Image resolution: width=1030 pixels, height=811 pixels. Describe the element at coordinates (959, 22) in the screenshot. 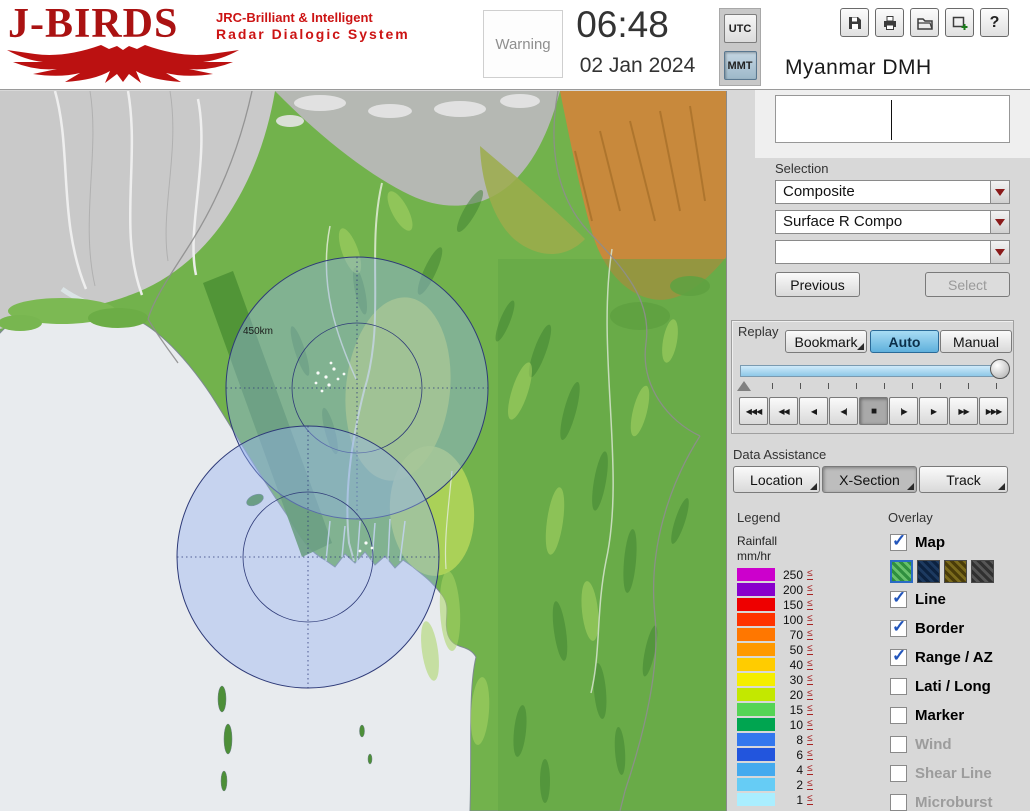

I see `new-window-button` at that location.